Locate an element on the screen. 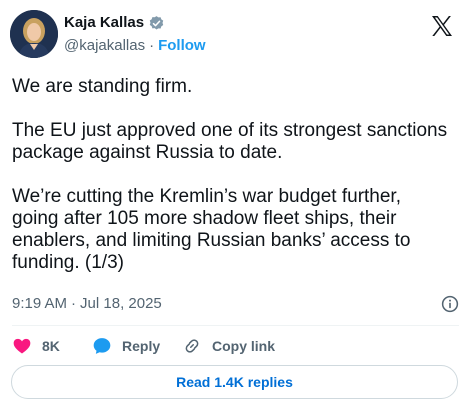  divider is located at coordinates (235, 325).